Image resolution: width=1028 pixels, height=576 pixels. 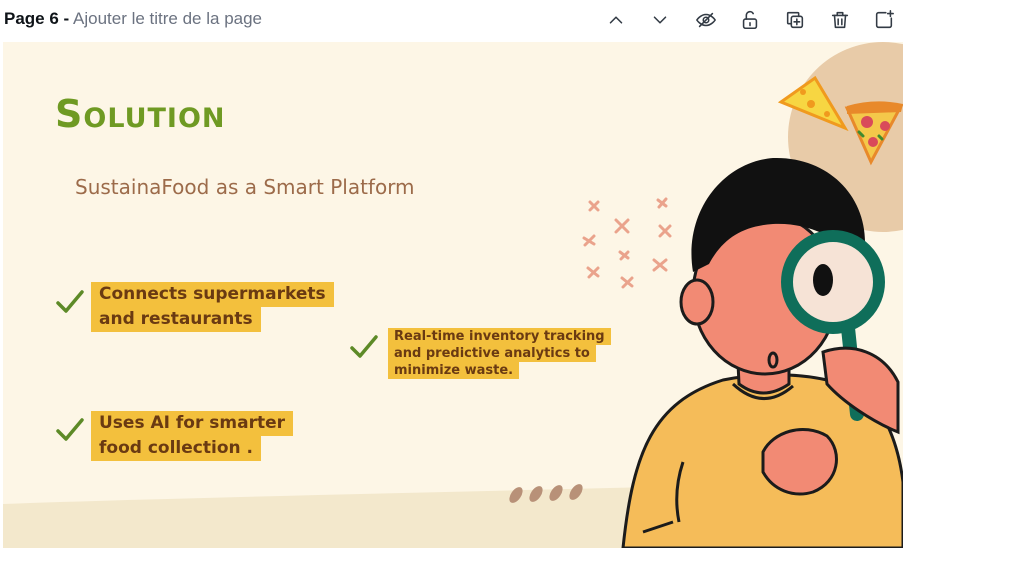 What do you see at coordinates (167, 18) in the screenshot?
I see `page-title-input: Ajouter le titre de la page` at bounding box center [167, 18].